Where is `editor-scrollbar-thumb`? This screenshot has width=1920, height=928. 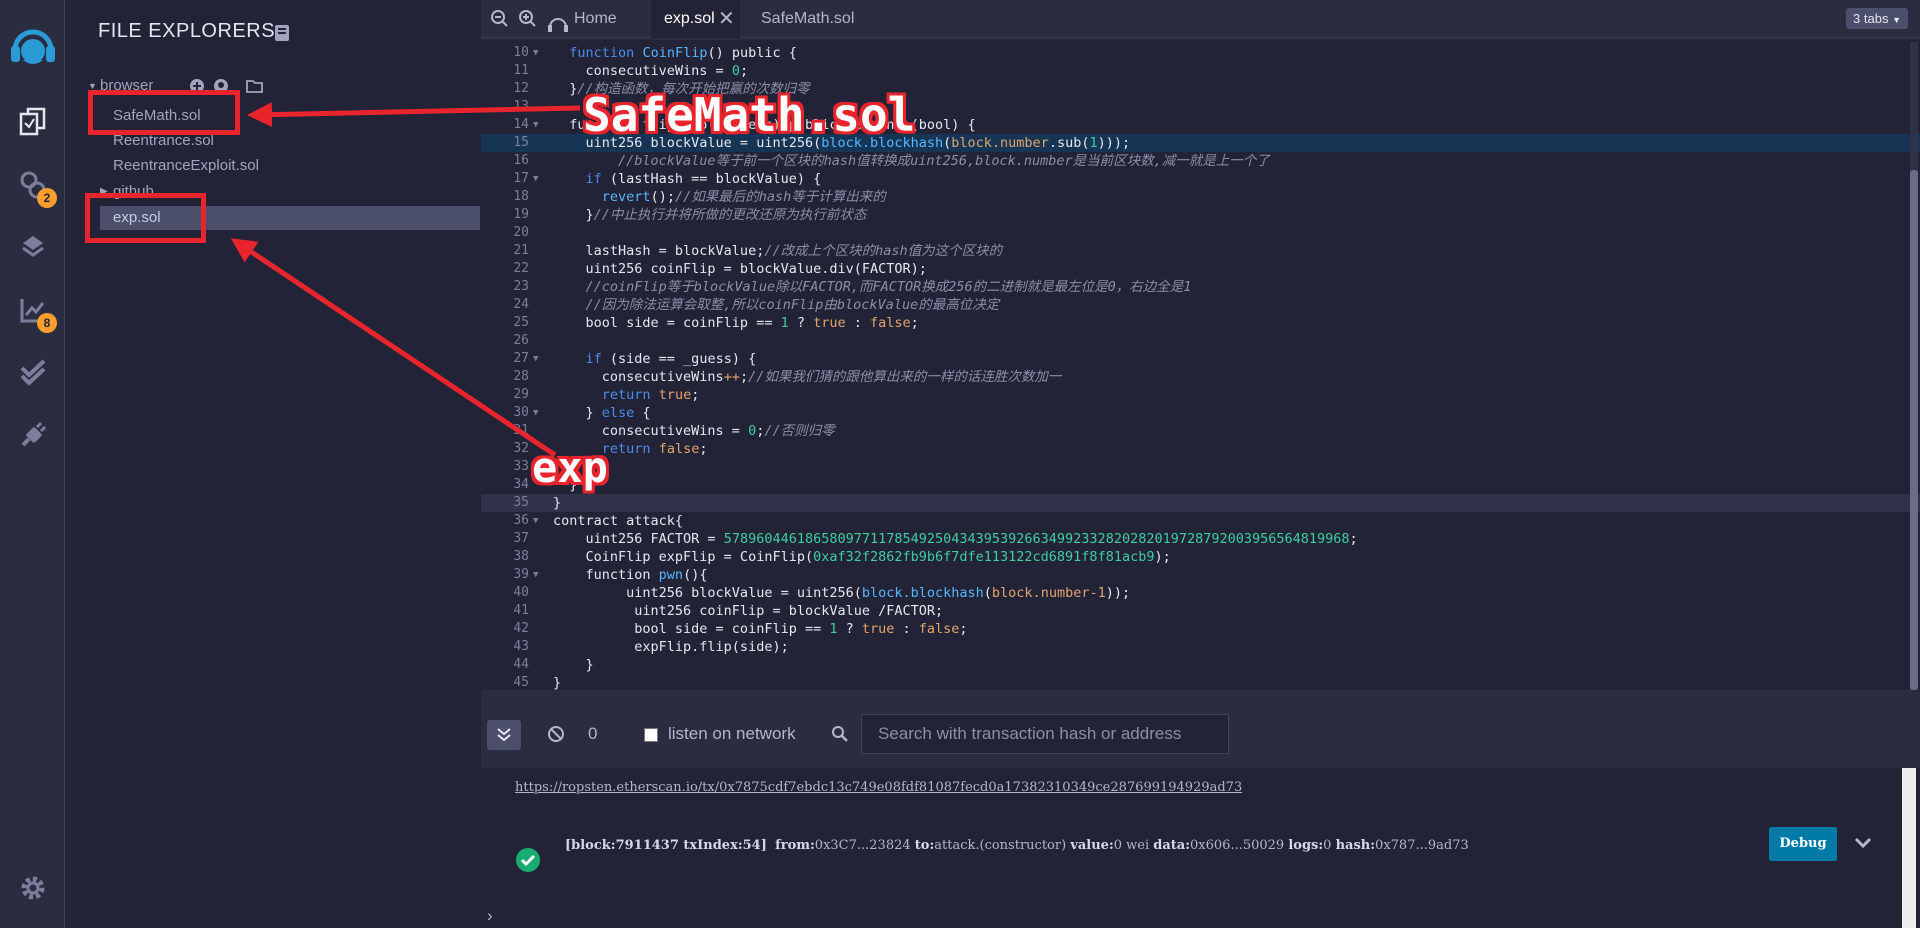
editor-scrollbar-thumb is located at coordinates (1914, 430).